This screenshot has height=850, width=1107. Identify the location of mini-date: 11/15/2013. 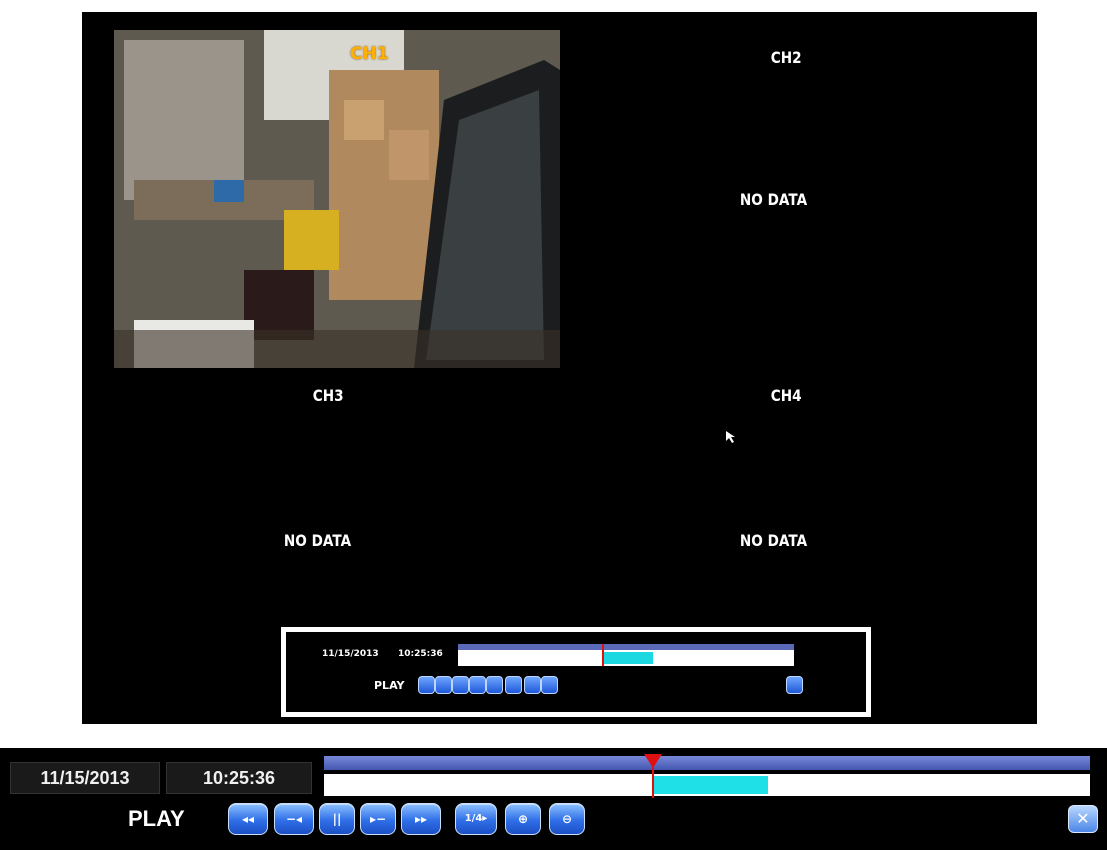
(350, 654).